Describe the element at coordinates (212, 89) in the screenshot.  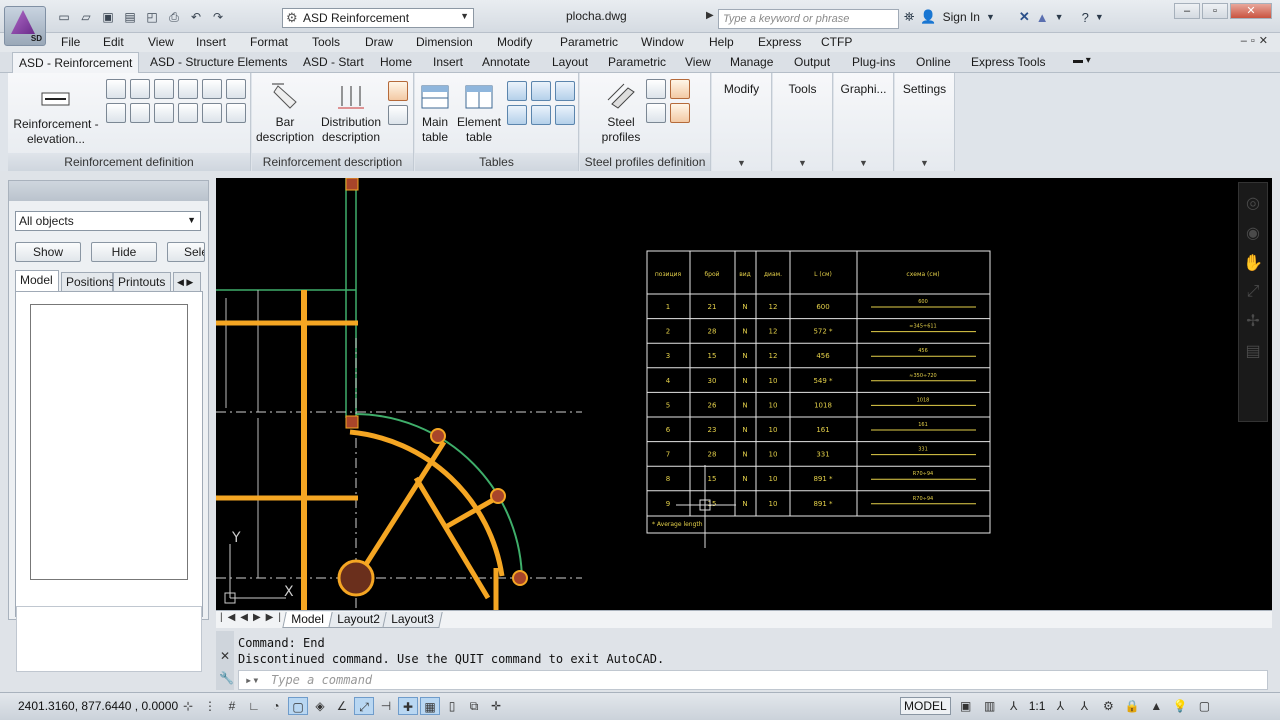
I see `rebar-layer-icon` at that location.